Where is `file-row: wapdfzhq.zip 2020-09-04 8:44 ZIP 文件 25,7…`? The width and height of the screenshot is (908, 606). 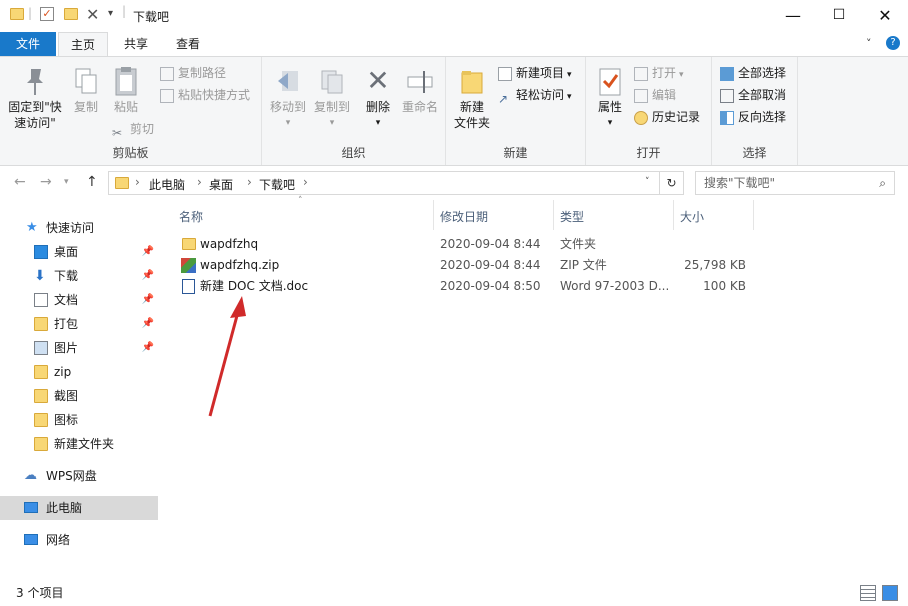 file-row: wapdfzhq.zip 2020-09-04 8:44 ZIP 文件 25,7… is located at coordinates (466, 265).